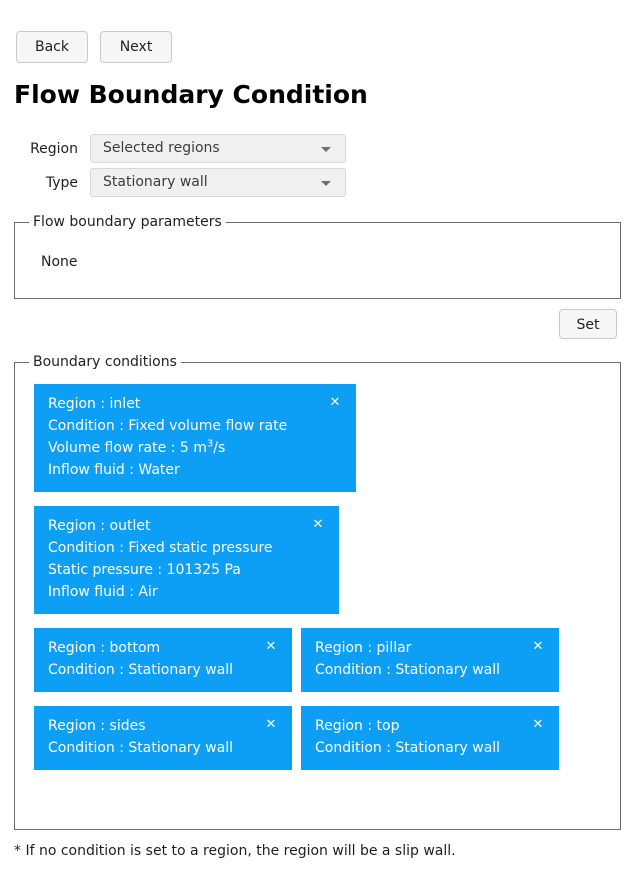  I want to click on card-region: Region : top, so click(357, 726).